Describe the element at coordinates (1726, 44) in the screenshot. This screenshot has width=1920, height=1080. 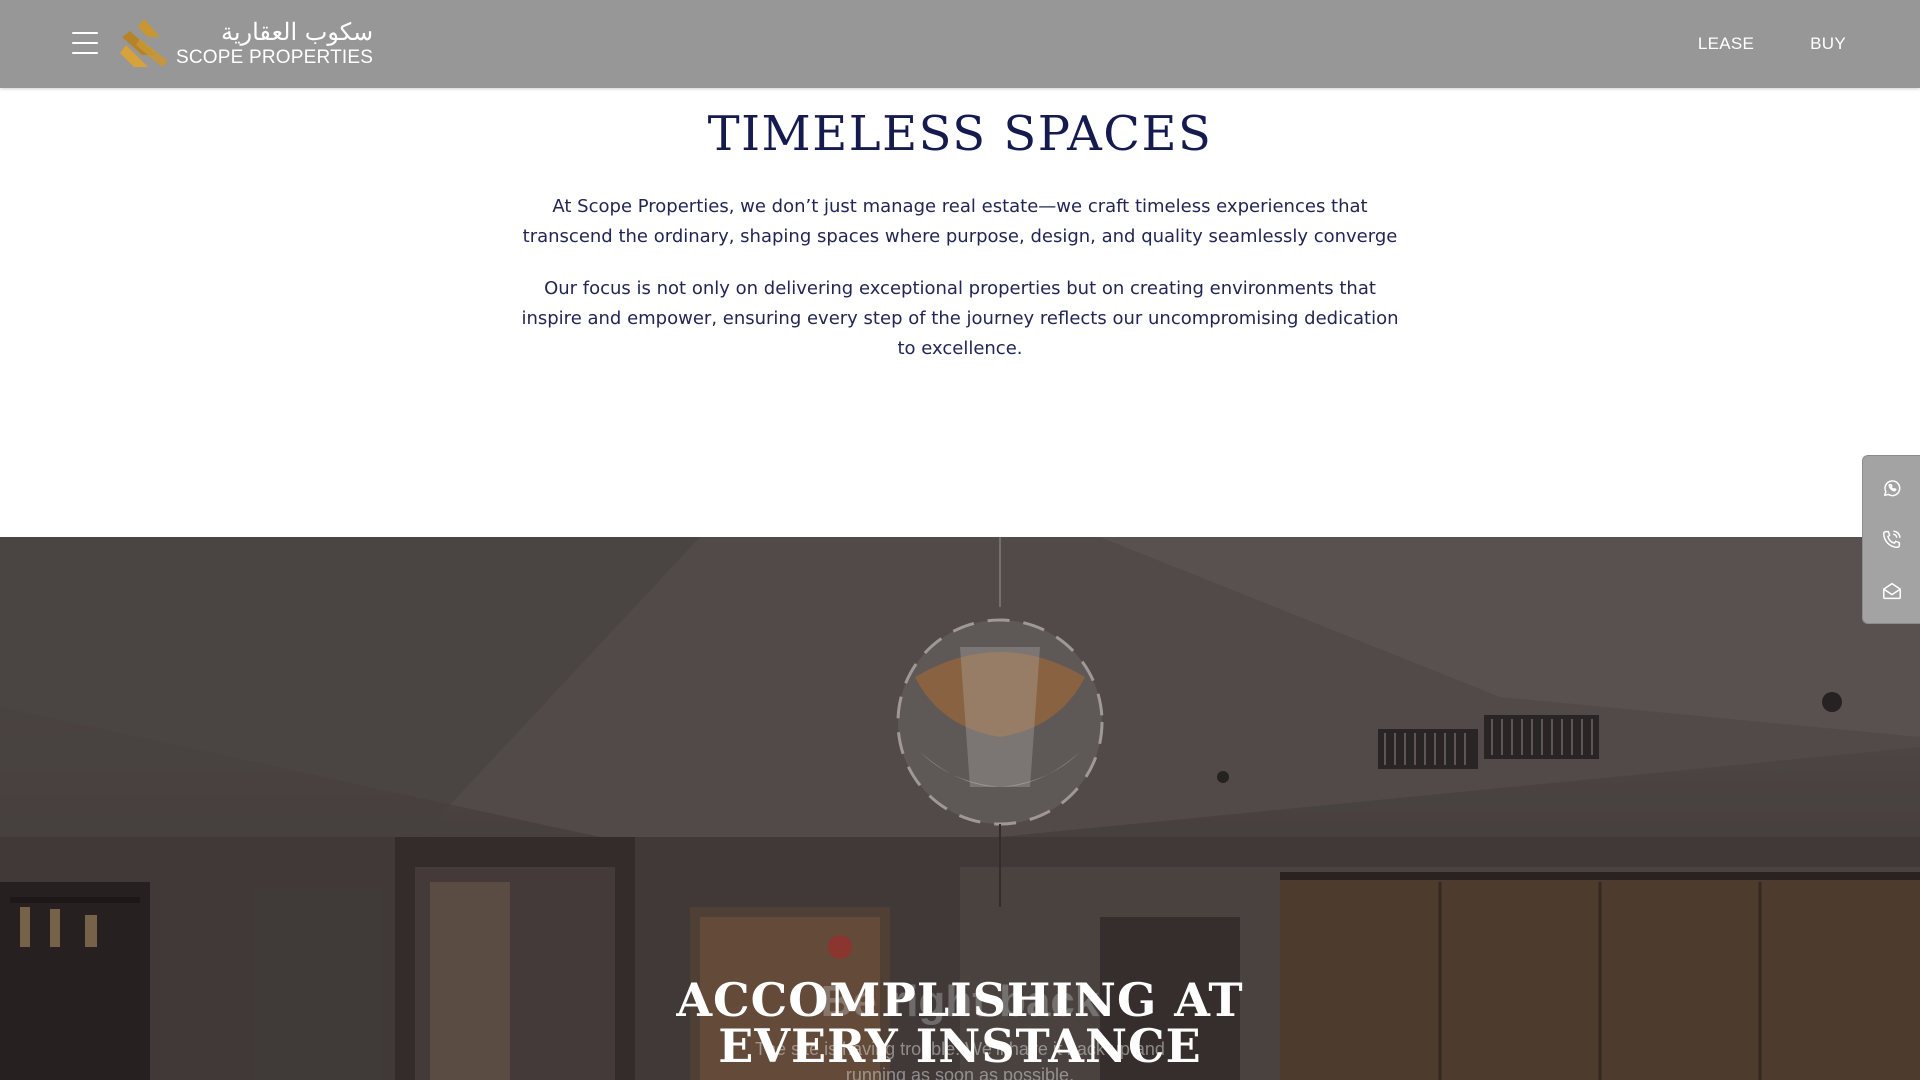
I see `nav-lease-link: LEASE` at that location.